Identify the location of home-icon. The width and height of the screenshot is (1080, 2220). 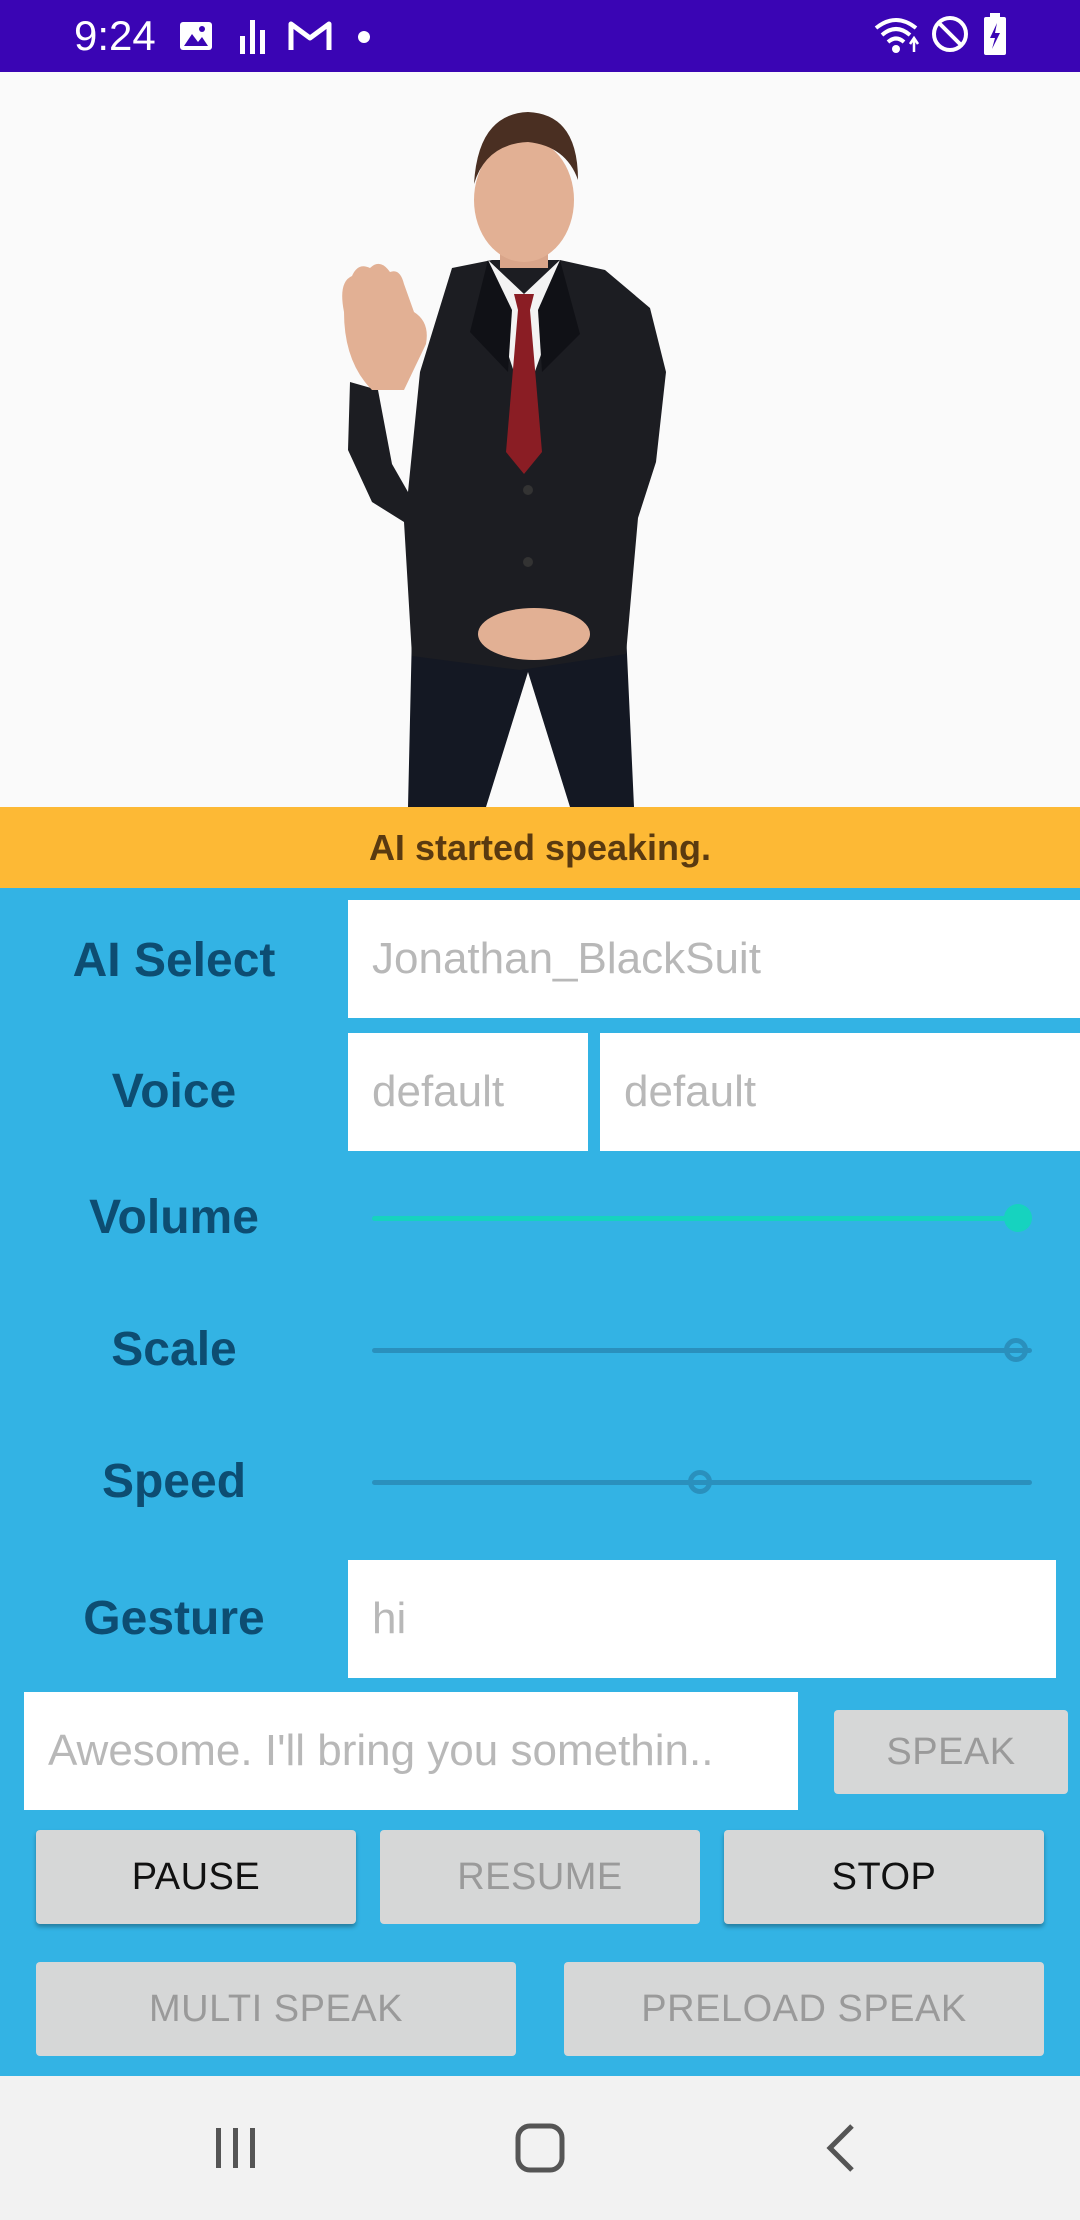
(540, 2150).